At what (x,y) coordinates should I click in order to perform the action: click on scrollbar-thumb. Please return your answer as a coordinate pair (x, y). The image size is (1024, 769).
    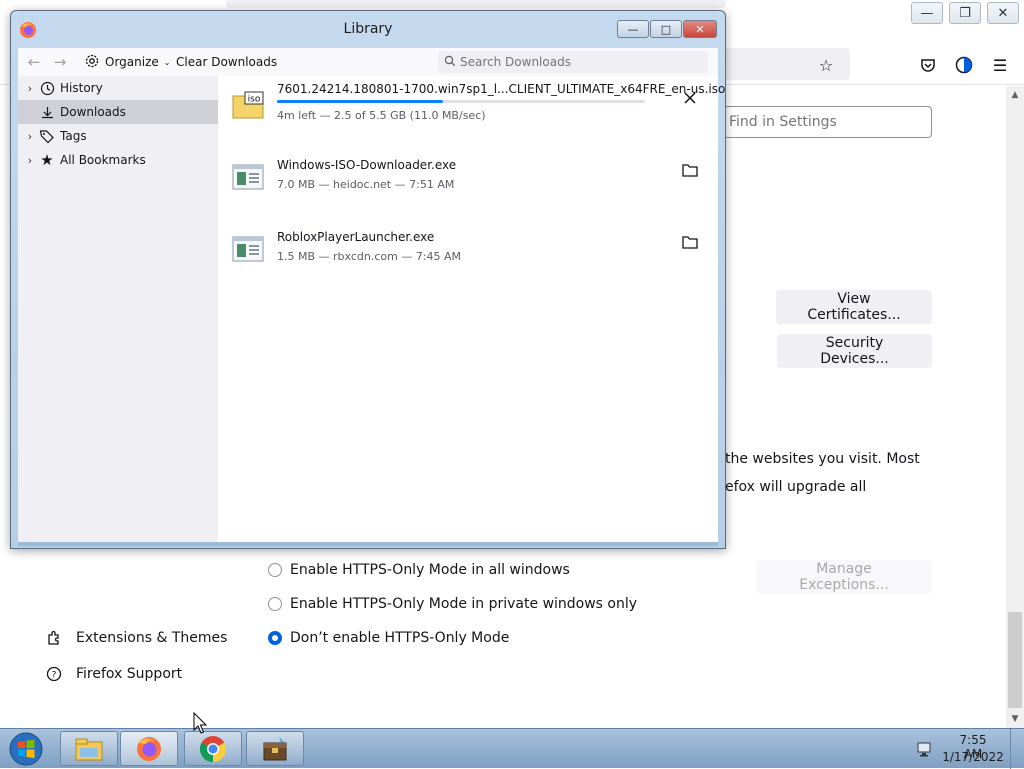
    Looking at the image, I should click on (1015, 660).